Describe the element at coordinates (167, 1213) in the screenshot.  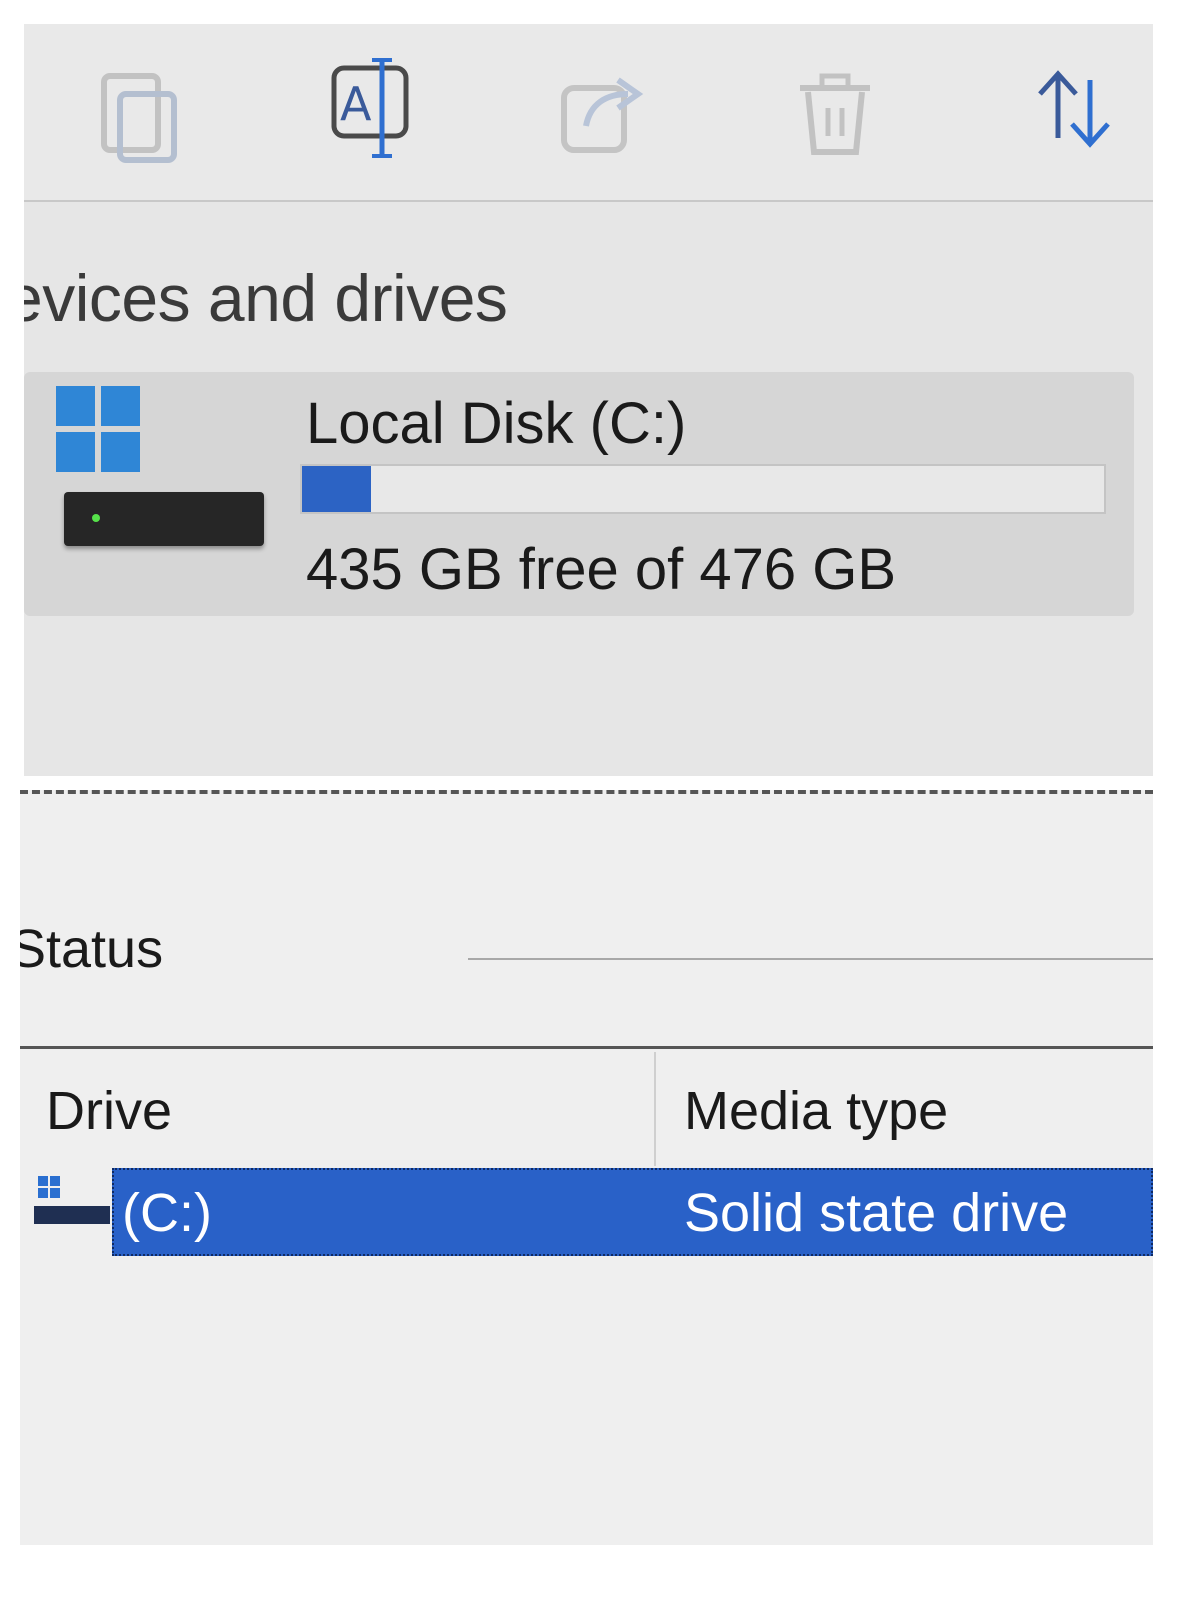
I see `row-drive-label: (C:)` at that location.